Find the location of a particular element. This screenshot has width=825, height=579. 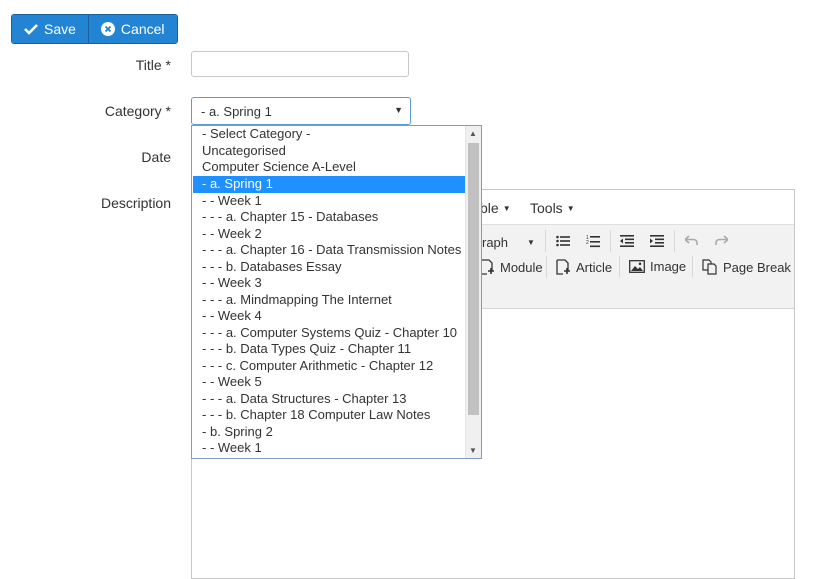

category-option: - - - a. Data Structures - Chapter 13 is located at coordinates (329, 399).